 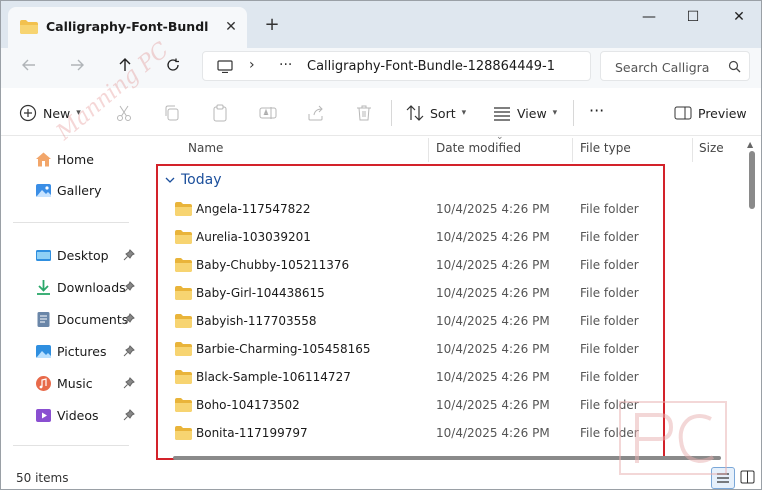 I want to click on toolbar-divider, so click(x=573, y=113).